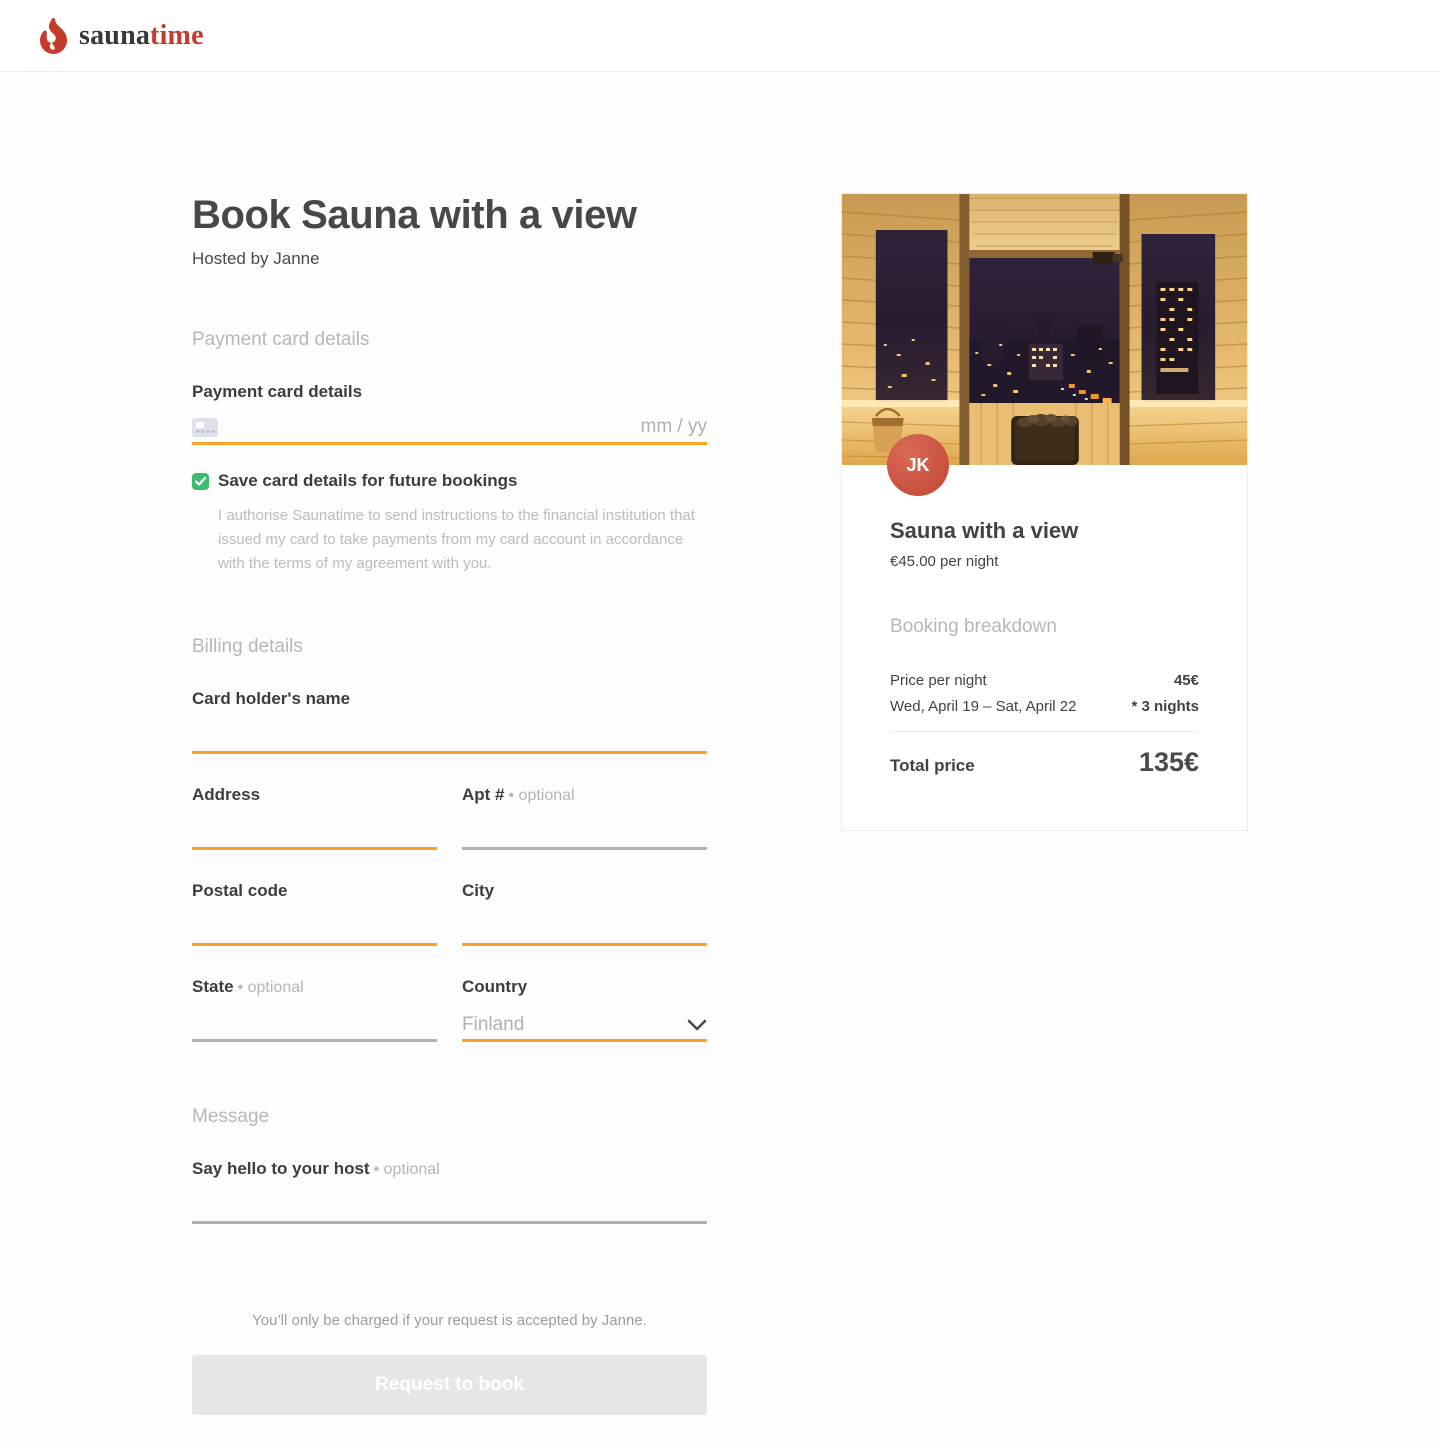 This screenshot has width=1440, height=1445. I want to click on card-field-underline, so click(449, 443).